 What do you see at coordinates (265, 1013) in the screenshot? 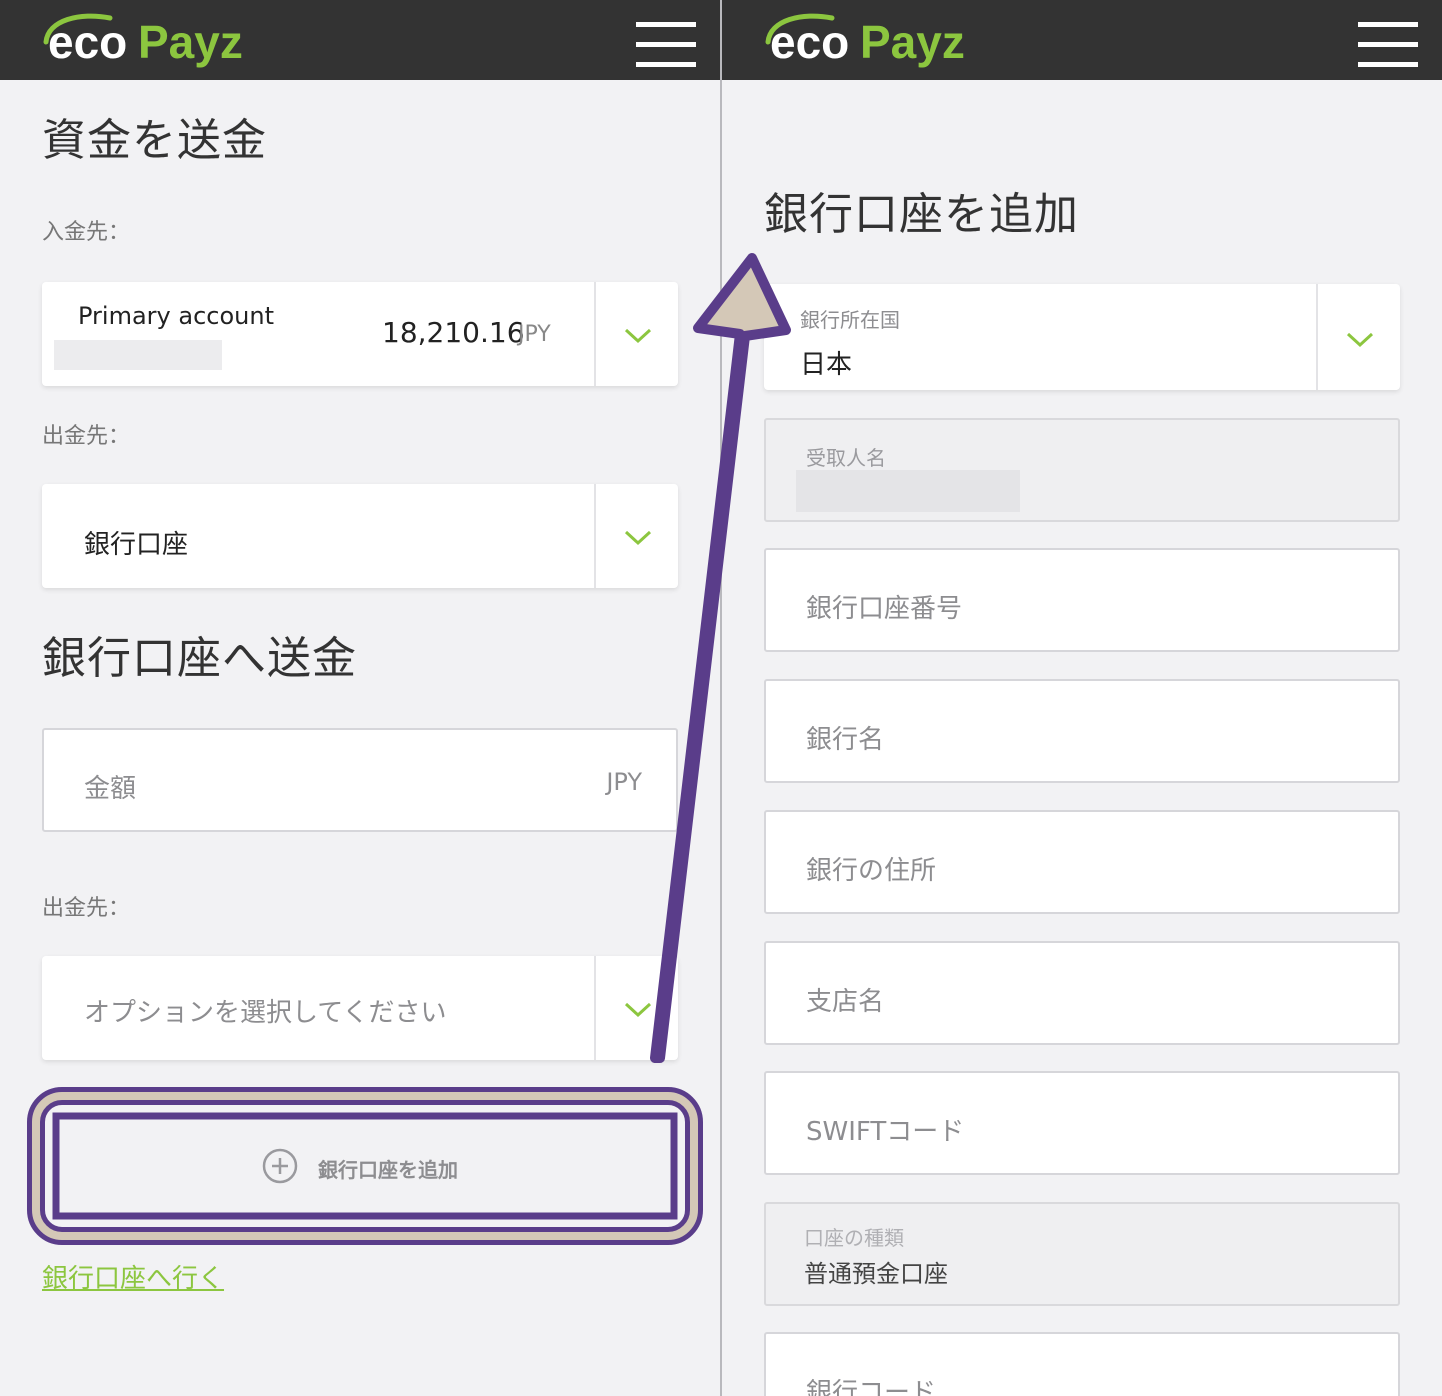
I see `option-placeholder: オプションを選択してください` at bounding box center [265, 1013].